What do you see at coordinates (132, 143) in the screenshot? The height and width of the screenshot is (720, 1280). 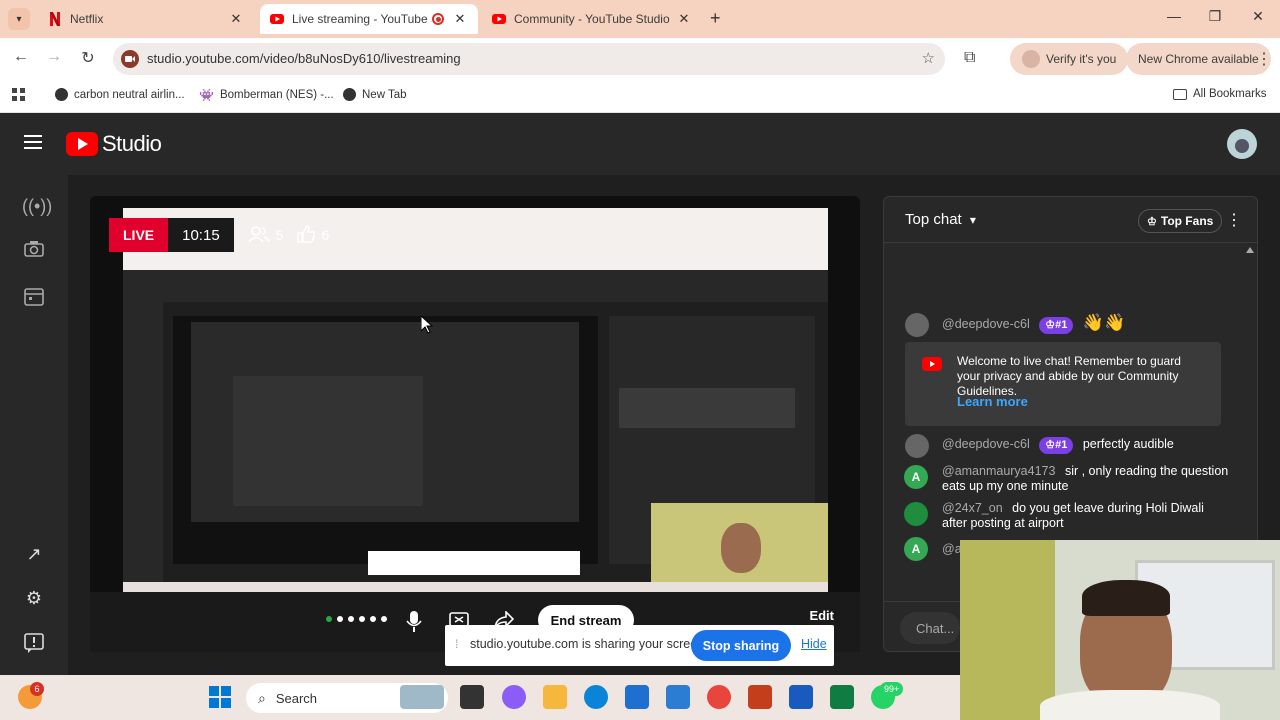 I see `studio-logo-text: Studio` at bounding box center [132, 143].